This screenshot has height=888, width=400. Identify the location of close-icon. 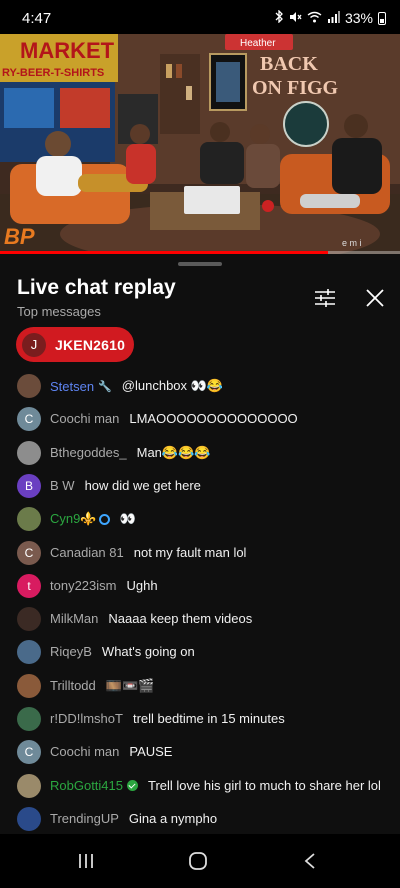
(375, 298).